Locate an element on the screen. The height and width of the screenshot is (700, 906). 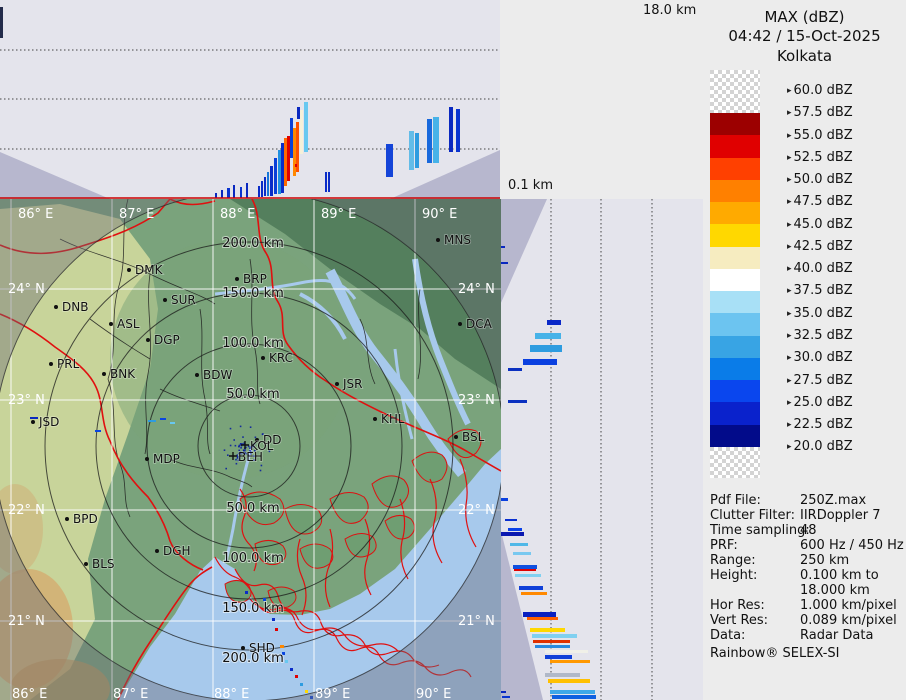
longitude-label-top: 90° E is located at coordinates (439, 214).